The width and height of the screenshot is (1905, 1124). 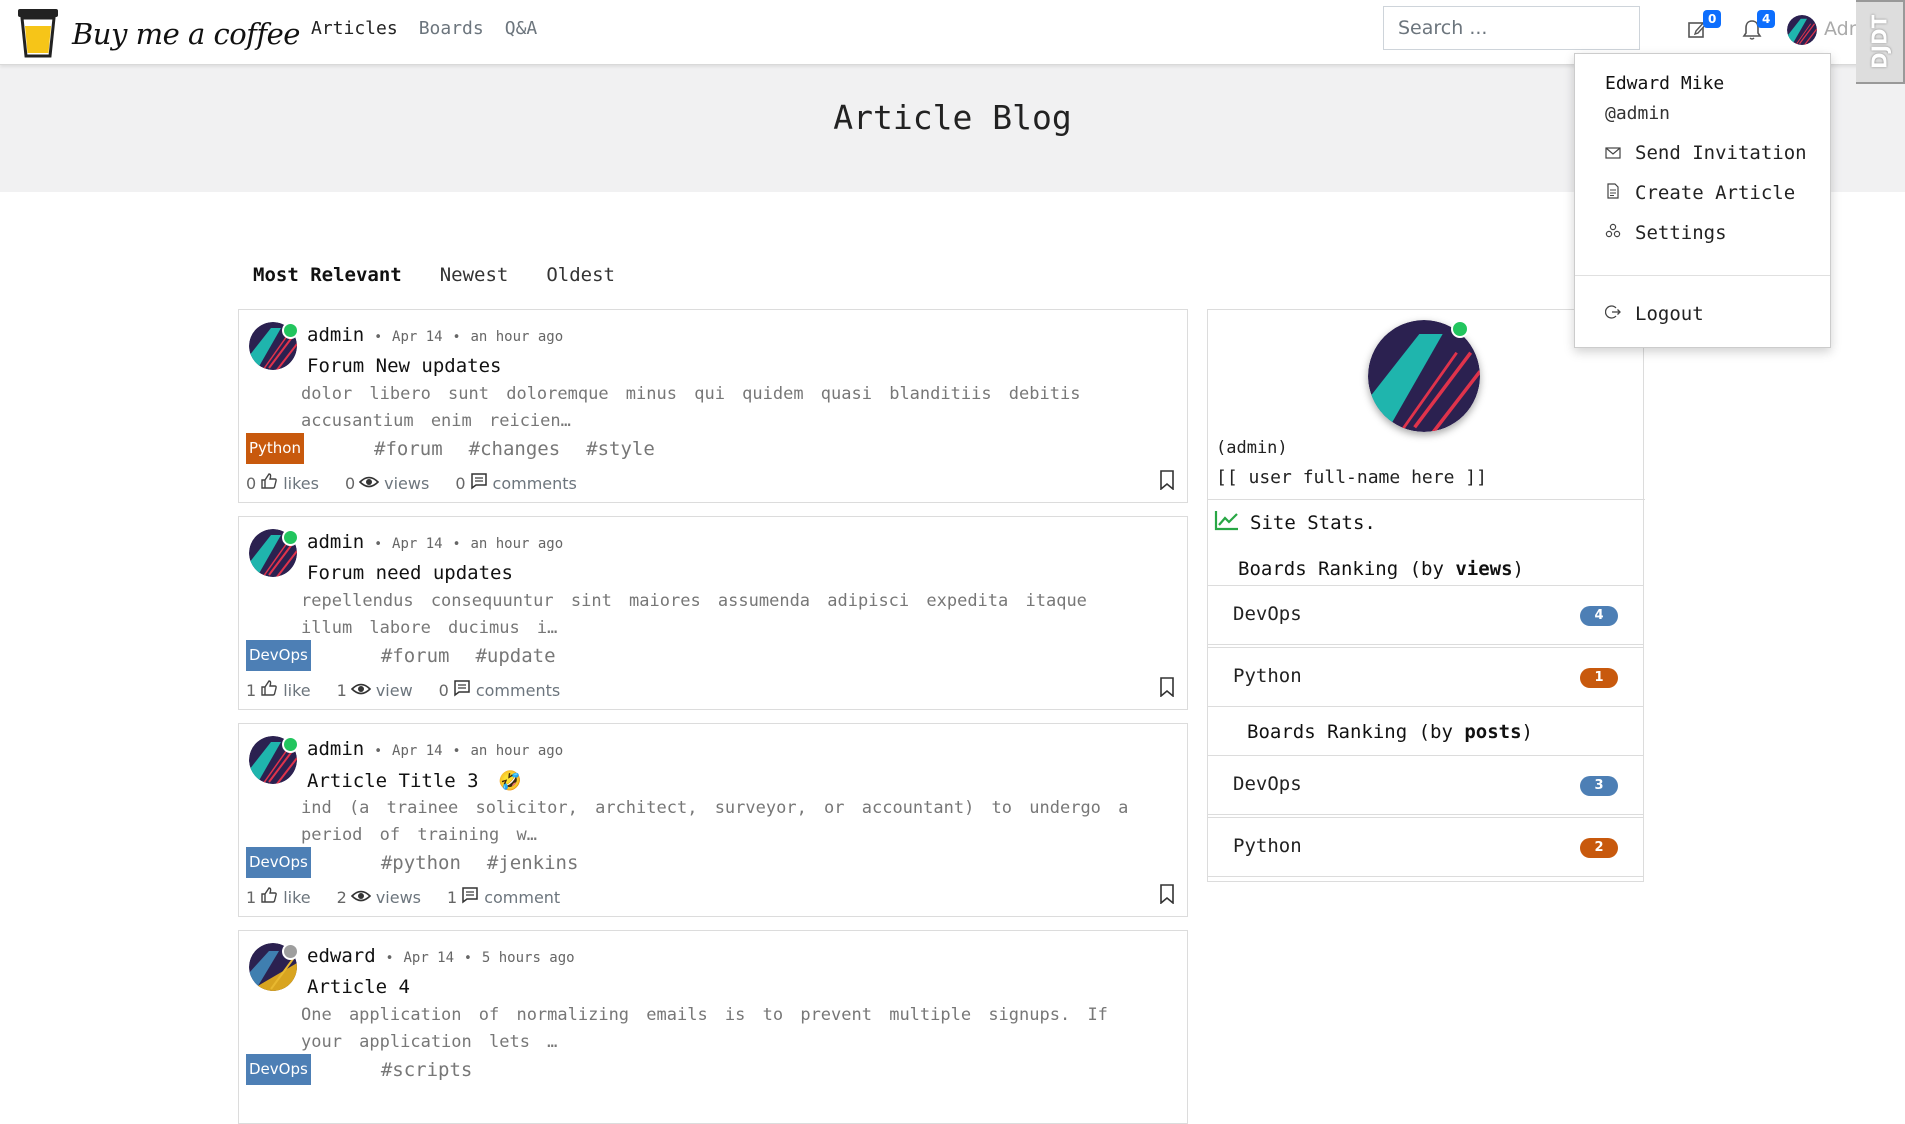 I want to click on thumbs-up-icon, so click(x=269, y=690).